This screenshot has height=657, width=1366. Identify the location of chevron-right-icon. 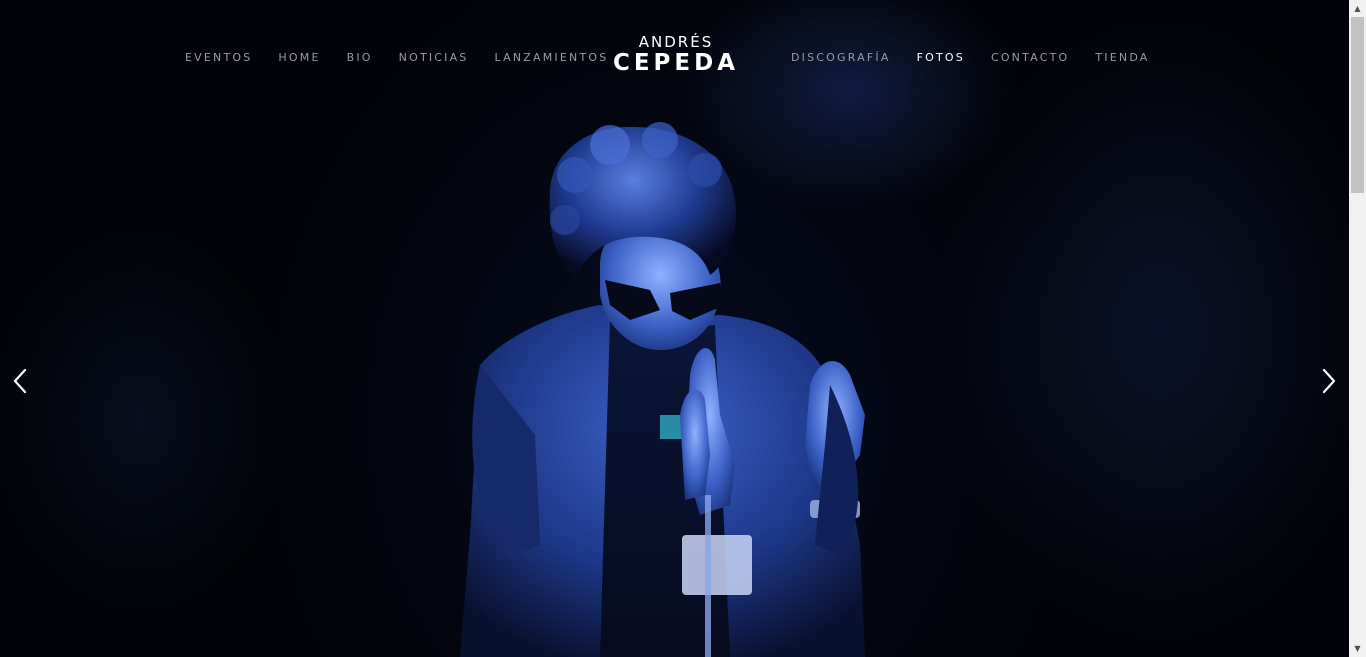
(1329, 381).